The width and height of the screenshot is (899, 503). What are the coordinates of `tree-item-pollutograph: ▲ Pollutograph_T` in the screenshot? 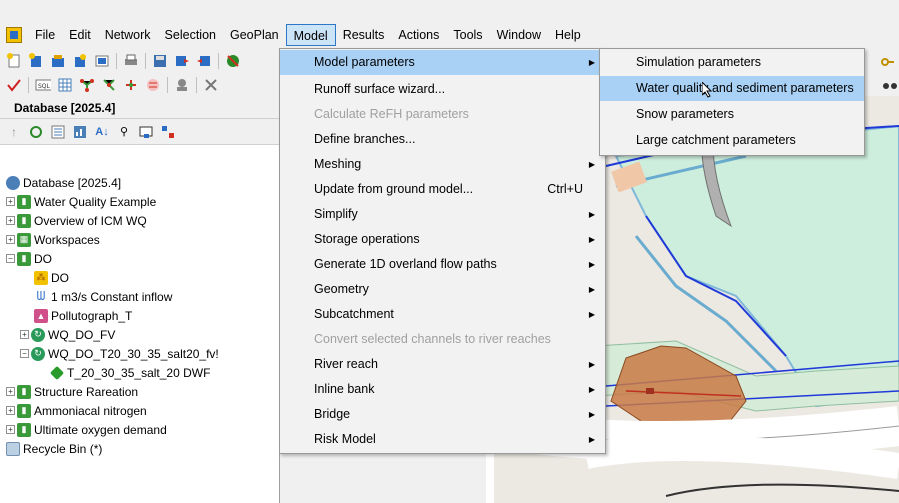 It's located at (83, 315).